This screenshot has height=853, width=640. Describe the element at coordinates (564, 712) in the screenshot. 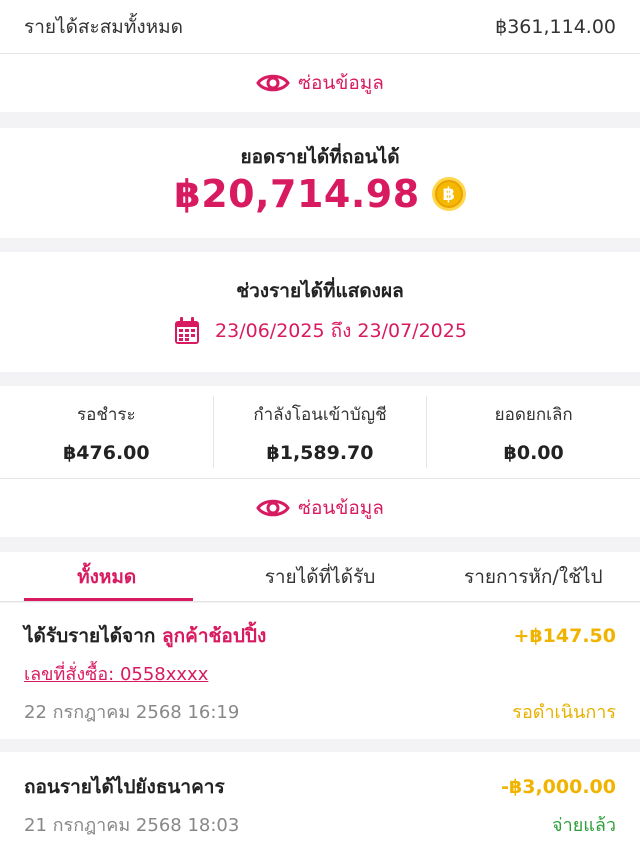

I see `transaction-status: รอดำเนินการ` at that location.